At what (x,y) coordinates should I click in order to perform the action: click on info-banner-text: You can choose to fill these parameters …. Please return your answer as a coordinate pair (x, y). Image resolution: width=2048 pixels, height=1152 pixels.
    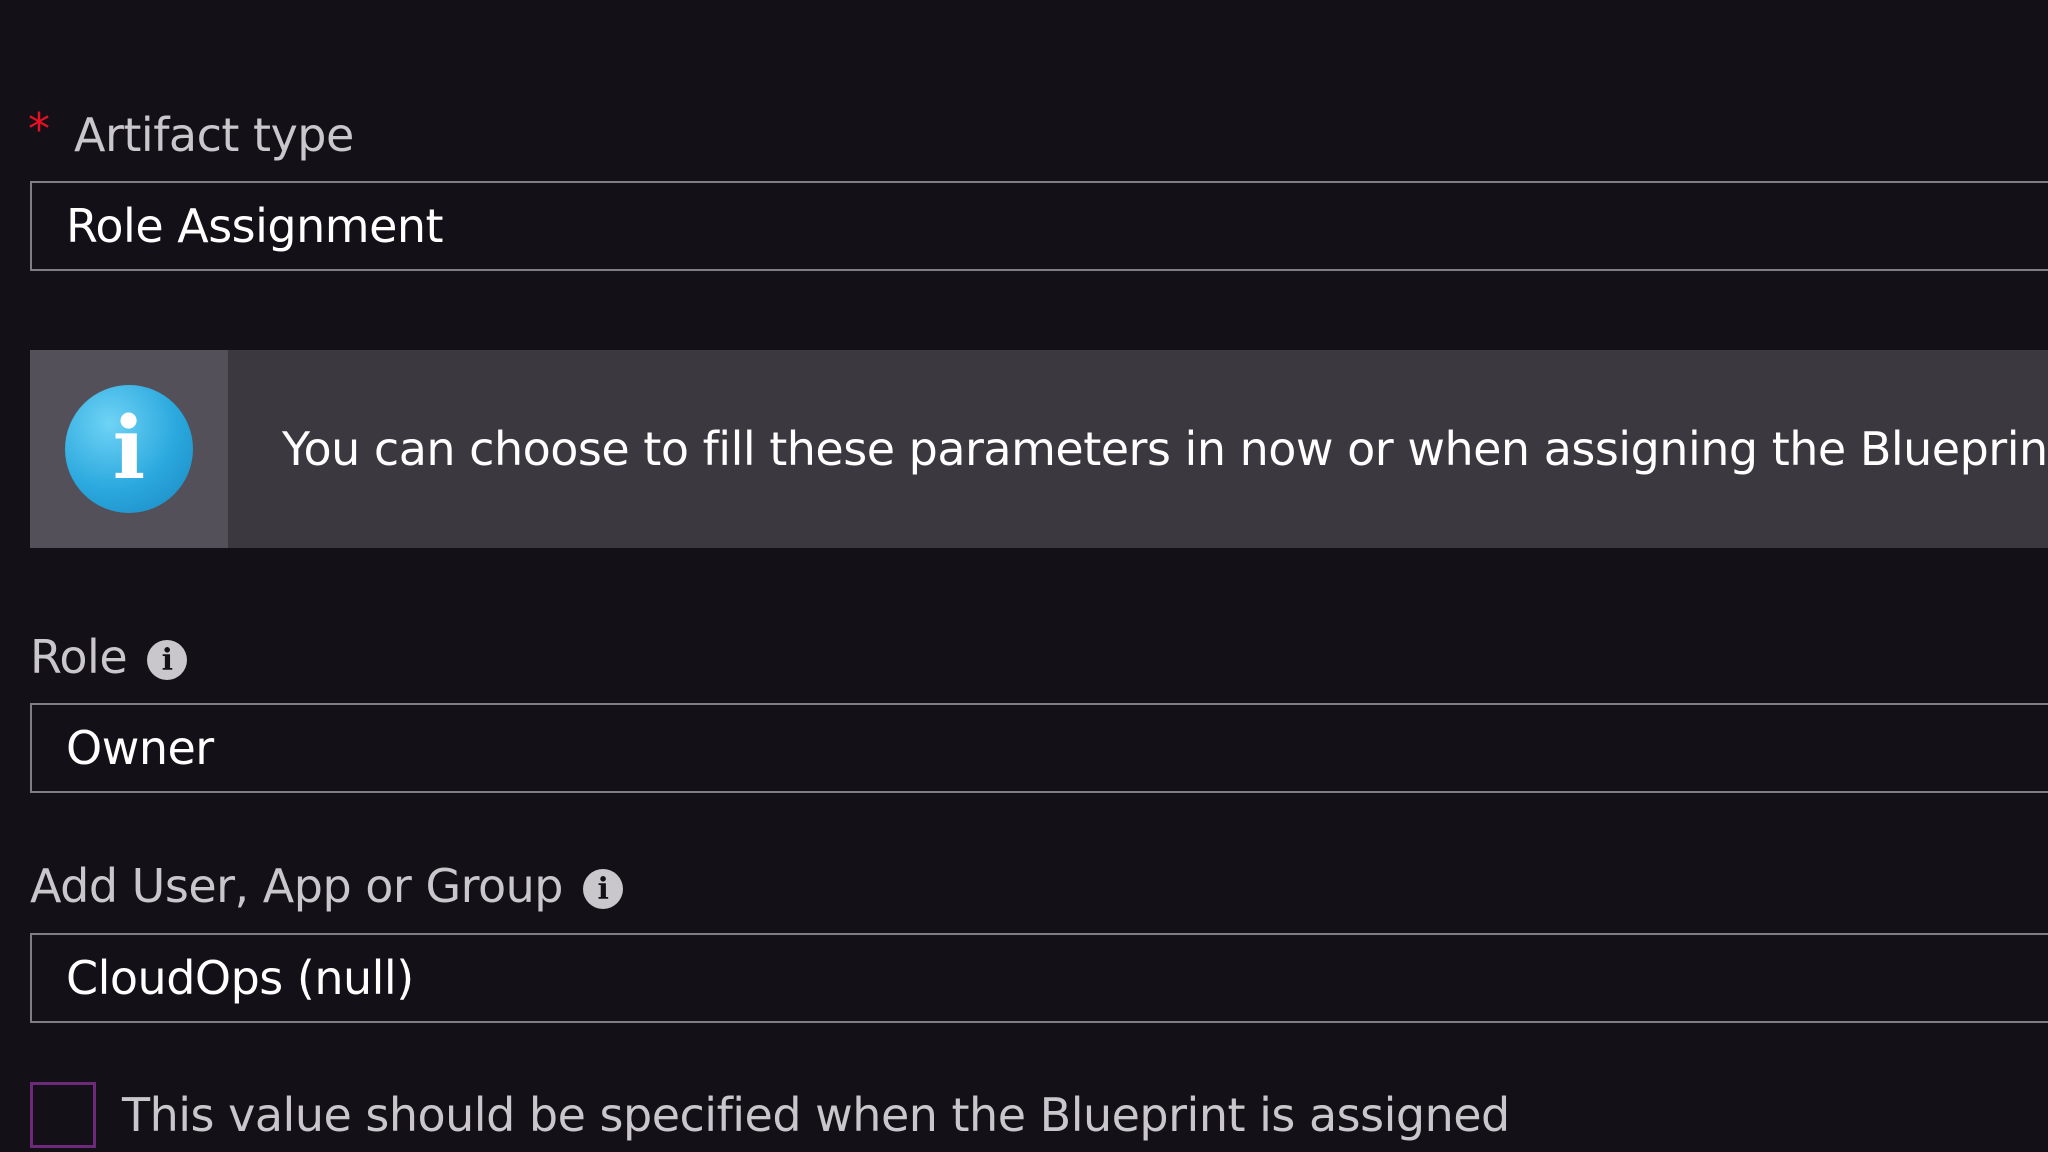
    Looking at the image, I should click on (1165, 449).